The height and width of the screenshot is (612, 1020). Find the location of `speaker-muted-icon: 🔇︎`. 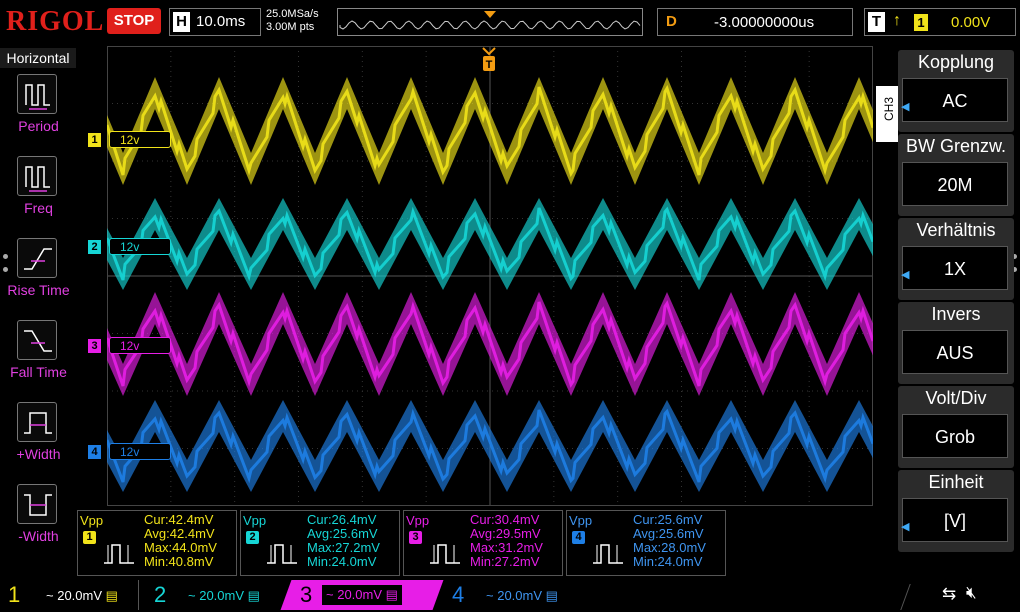

speaker-muted-icon: 🔇︎ is located at coordinates (971, 593).